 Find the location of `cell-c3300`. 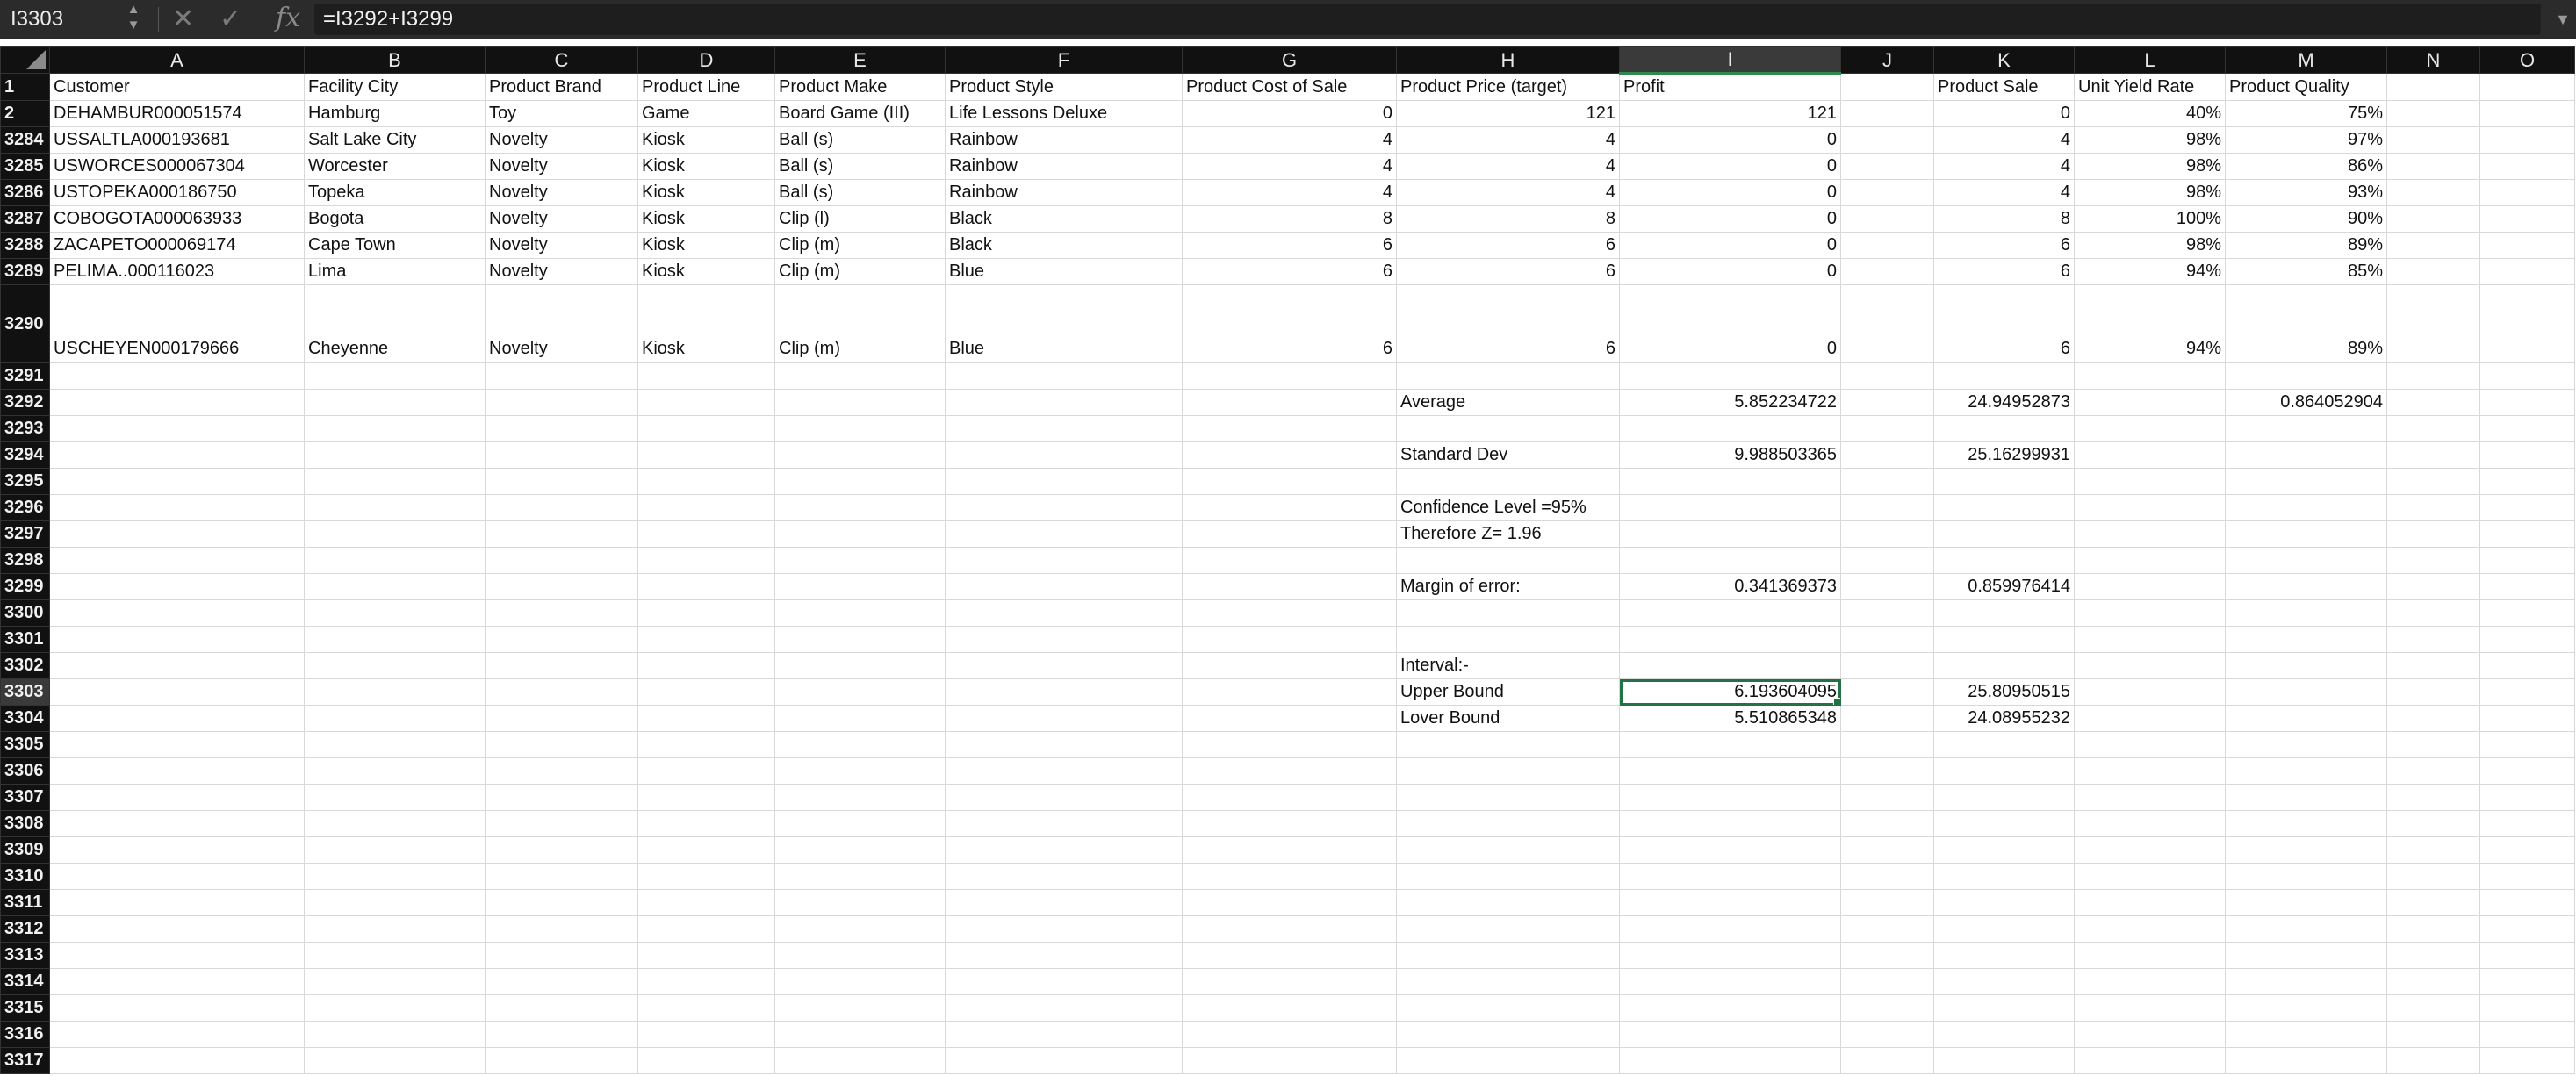

cell-c3300 is located at coordinates (561, 613).